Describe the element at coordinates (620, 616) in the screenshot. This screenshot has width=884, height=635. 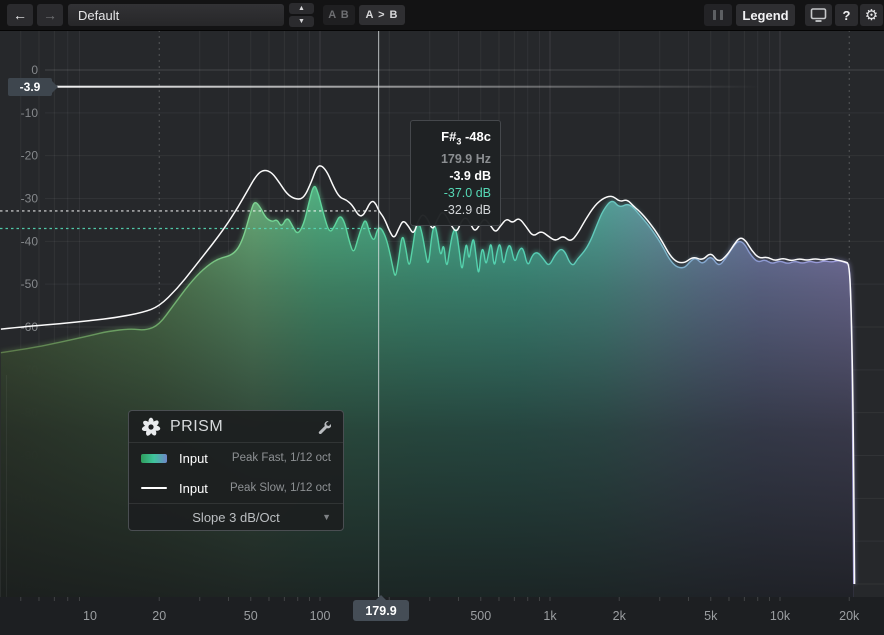
I see `x-tick-label: 2k` at that location.